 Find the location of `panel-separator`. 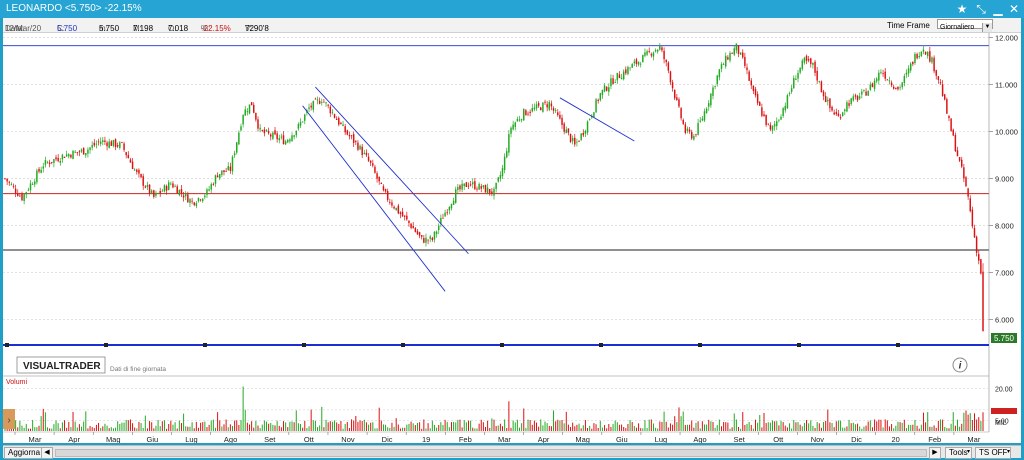

panel-separator is located at coordinates (496, 345).